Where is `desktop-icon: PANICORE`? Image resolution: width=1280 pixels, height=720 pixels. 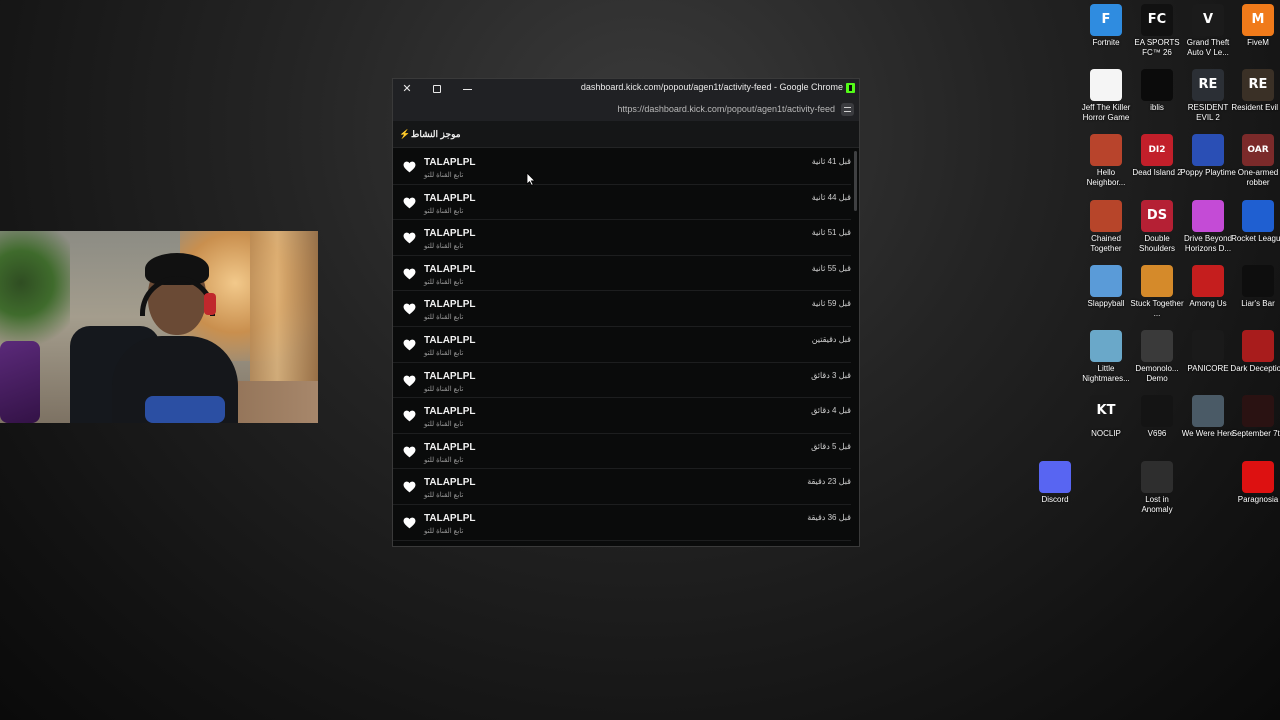 desktop-icon: PANICORE is located at coordinates (1208, 357).